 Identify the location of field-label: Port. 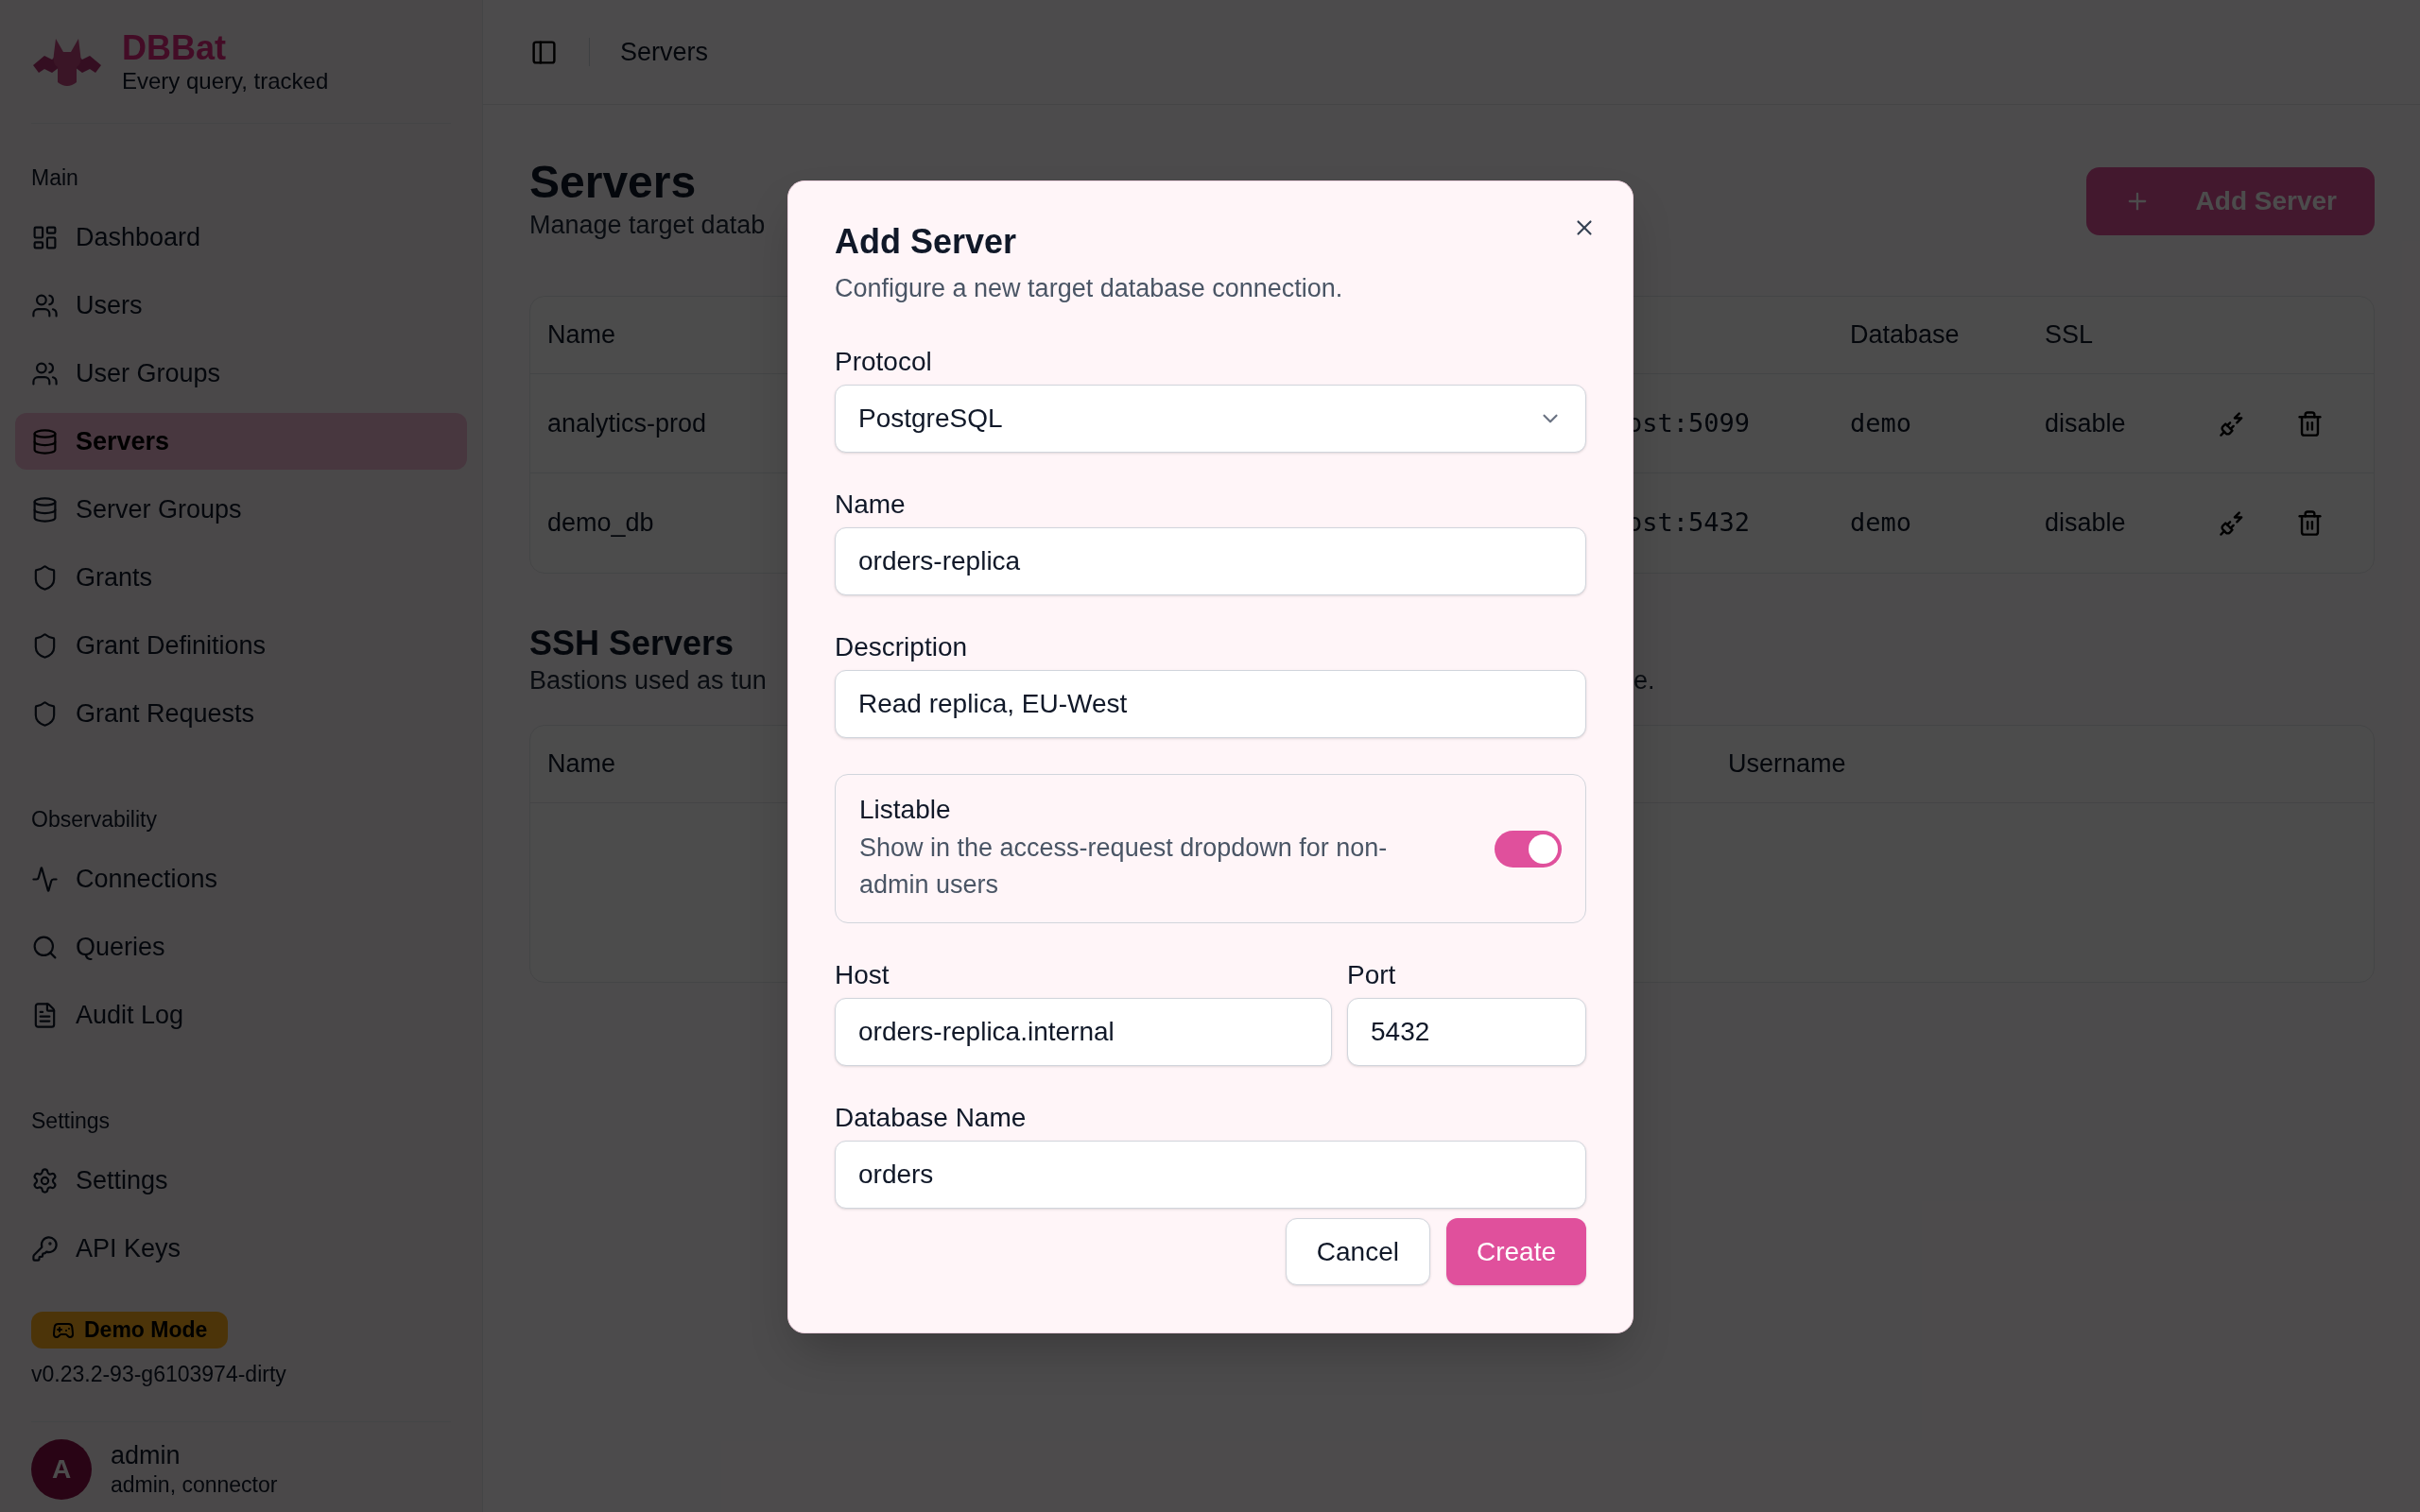
(1372, 975).